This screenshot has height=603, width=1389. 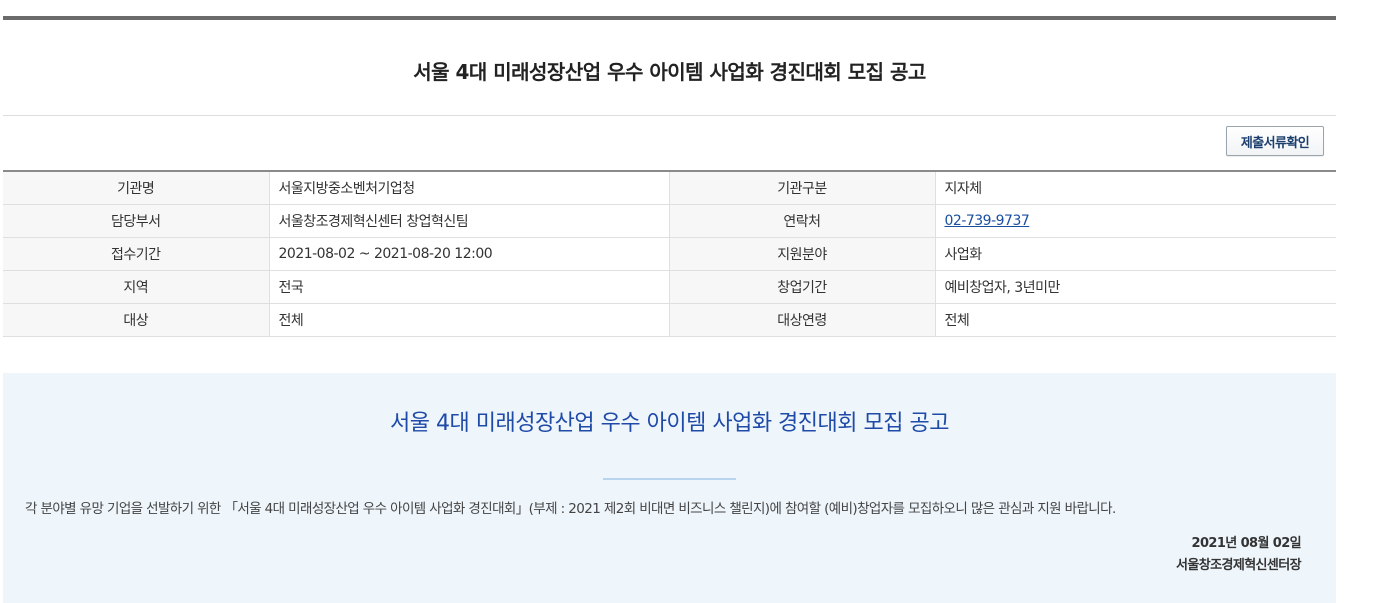 I want to click on table-row: 기관명 서울지방중소벤처기업청 기관구분 지자체, so click(x=669, y=188).